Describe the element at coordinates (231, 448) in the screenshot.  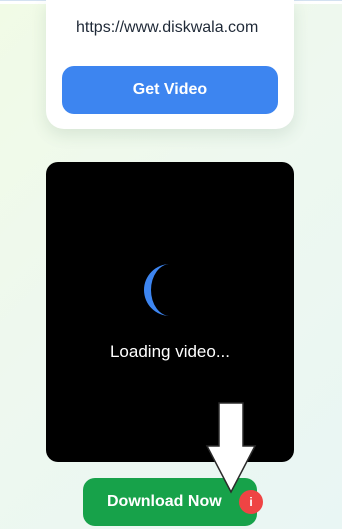
I see `arrow-down-icon` at that location.